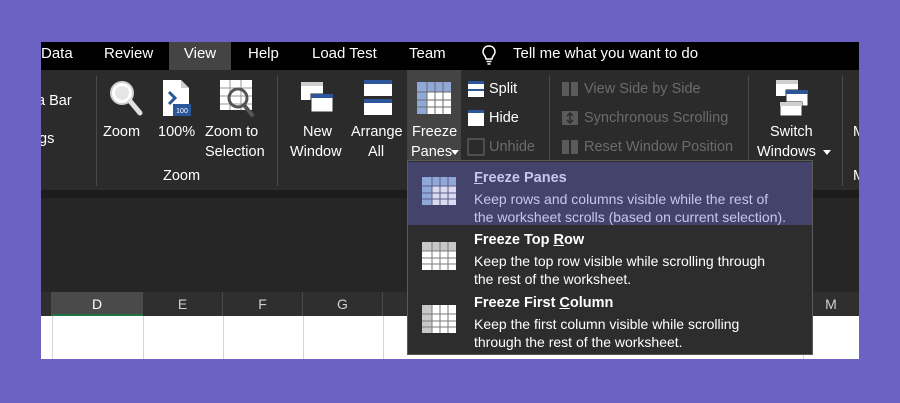 The width and height of the screenshot is (900, 403). What do you see at coordinates (856, 132) in the screenshot?
I see `partial-label-macros: M` at bounding box center [856, 132].